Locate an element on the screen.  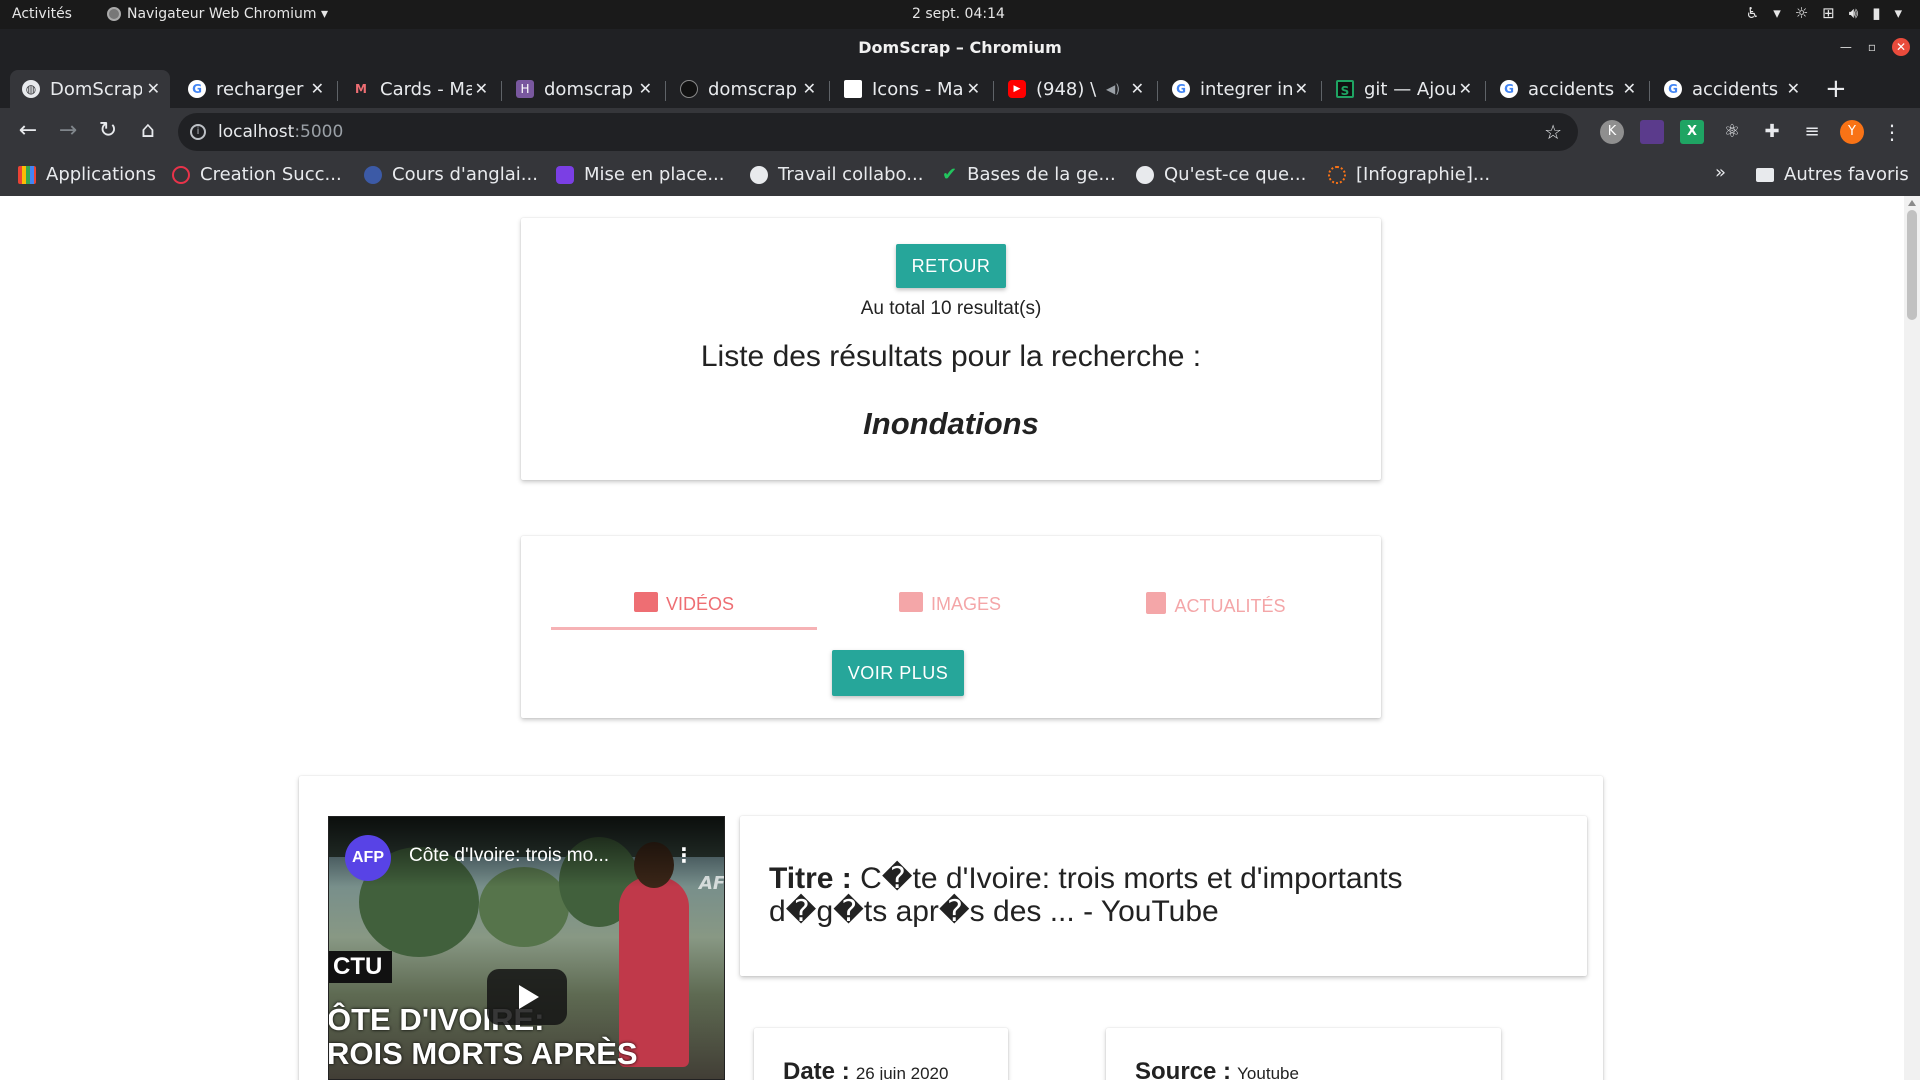
movie-icon is located at coordinates (645, 602).